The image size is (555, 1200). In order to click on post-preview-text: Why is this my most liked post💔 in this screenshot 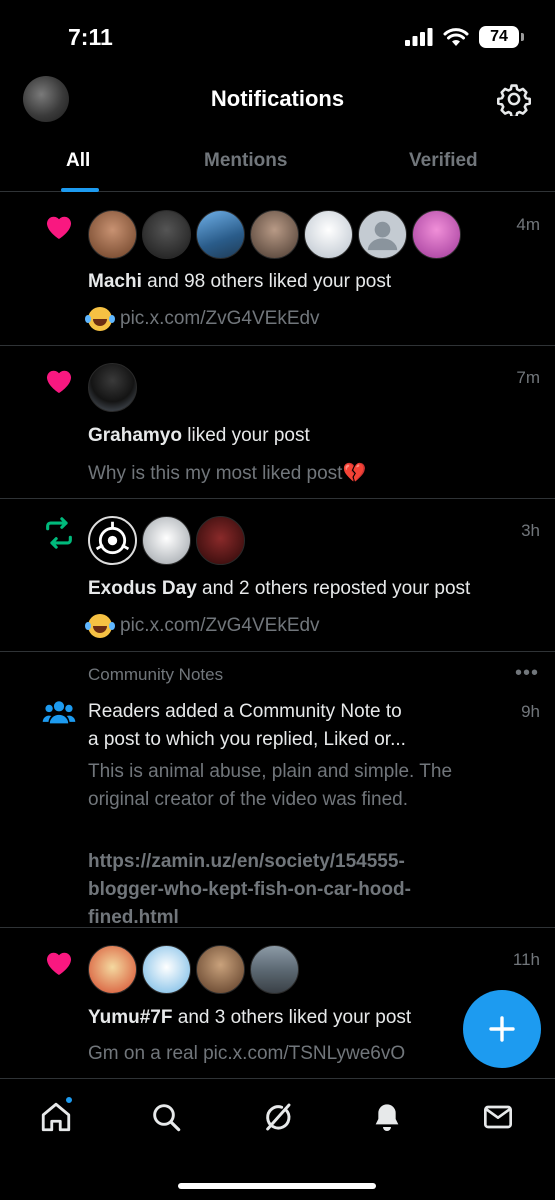, I will do `click(227, 473)`.